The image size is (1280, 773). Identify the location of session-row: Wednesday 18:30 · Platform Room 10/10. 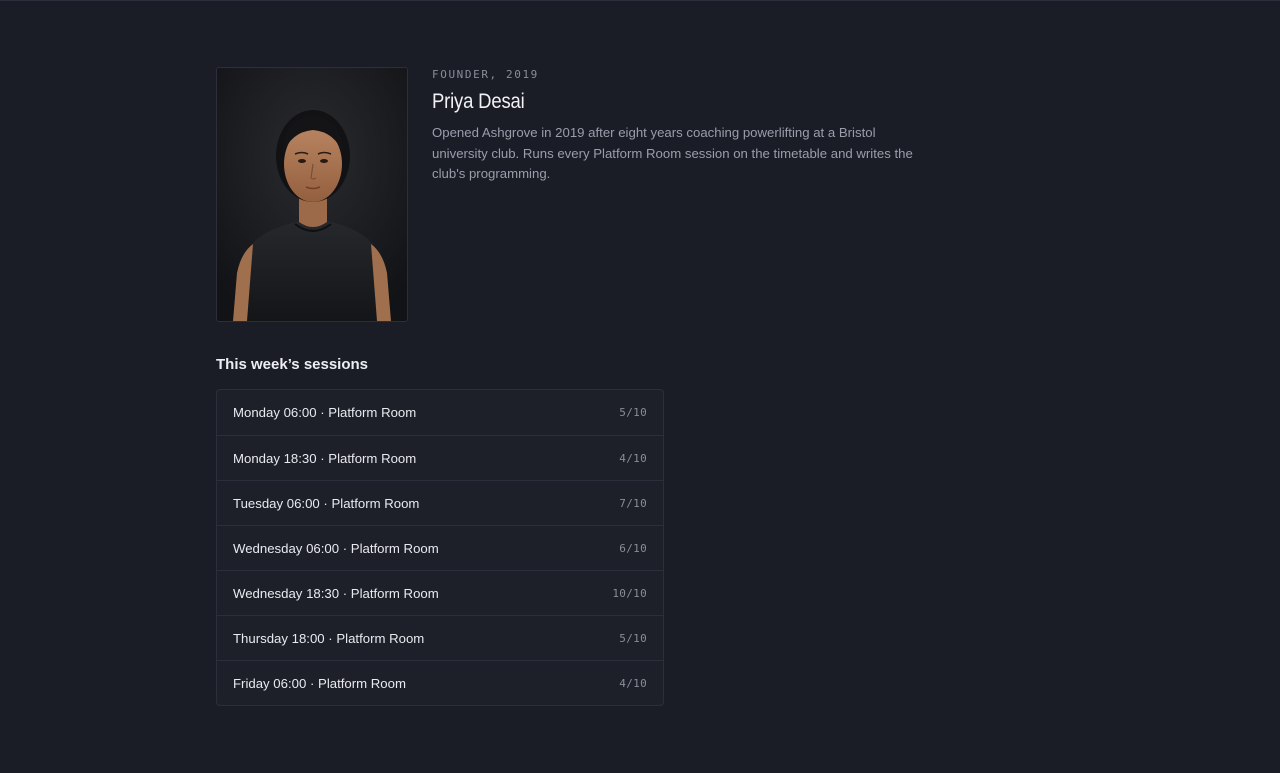
(440, 592).